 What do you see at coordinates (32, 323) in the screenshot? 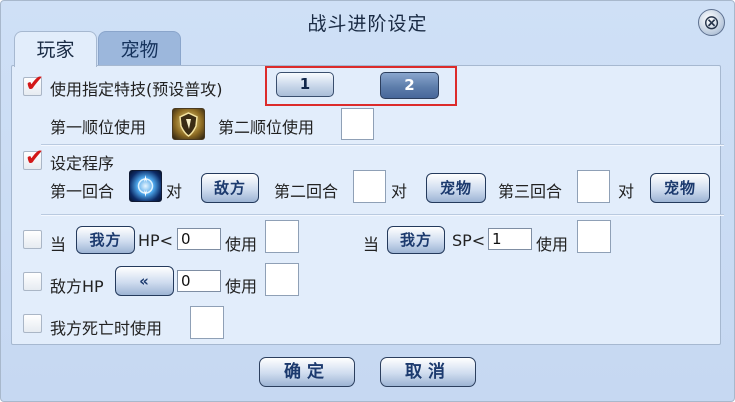
I see `death-checkbox` at bounding box center [32, 323].